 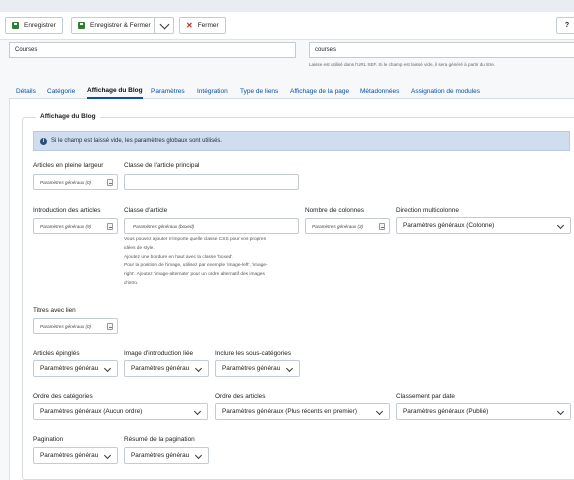 I want to click on close-button: ✕ Fermer, so click(x=202, y=25).